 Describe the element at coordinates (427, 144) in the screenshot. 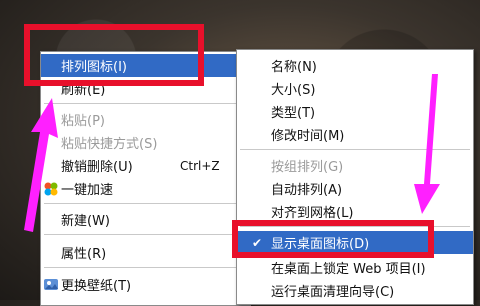

I see `annotation-arrow-down-right-icon` at that location.